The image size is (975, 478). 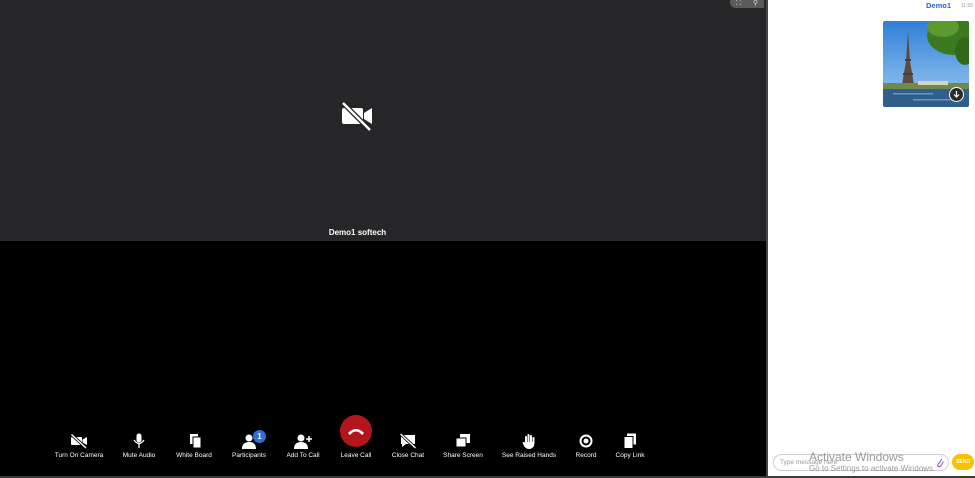 What do you see at coordinates (855, 462) in the screenshot?
I see `message-input` at bounding box center [855, 462].